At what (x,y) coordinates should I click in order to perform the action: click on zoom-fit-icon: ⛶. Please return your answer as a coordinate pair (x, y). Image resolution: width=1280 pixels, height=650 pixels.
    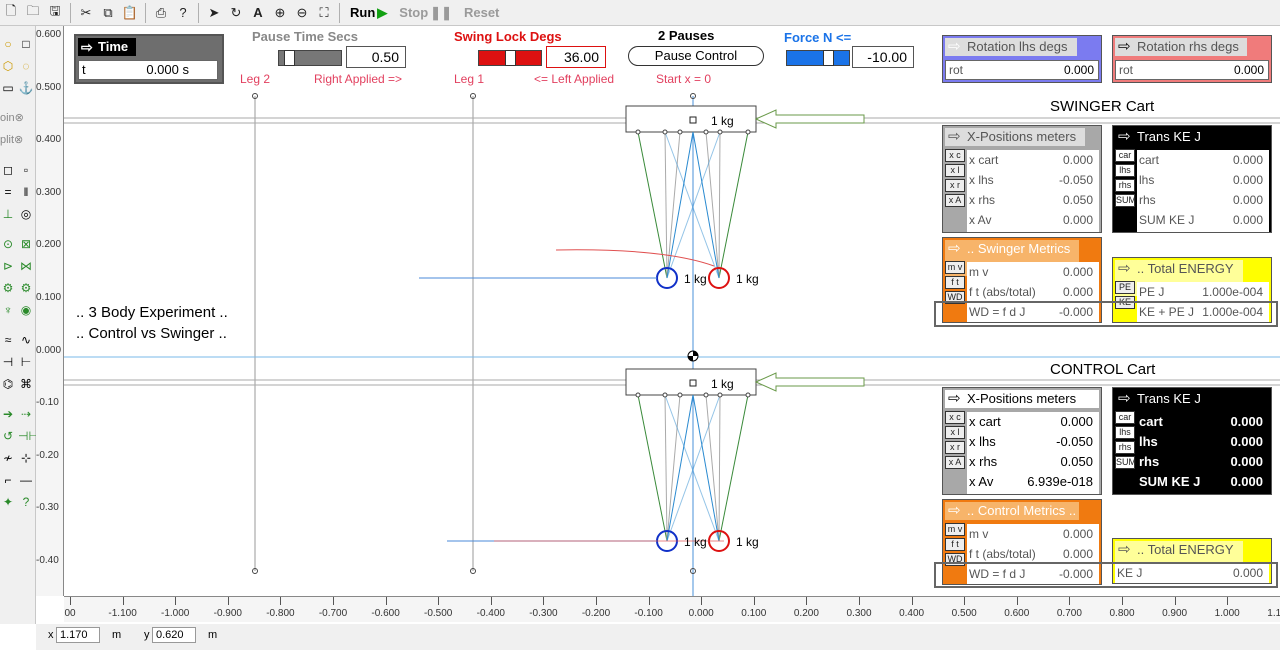
    Looking at the image, I should click on (324, 13).